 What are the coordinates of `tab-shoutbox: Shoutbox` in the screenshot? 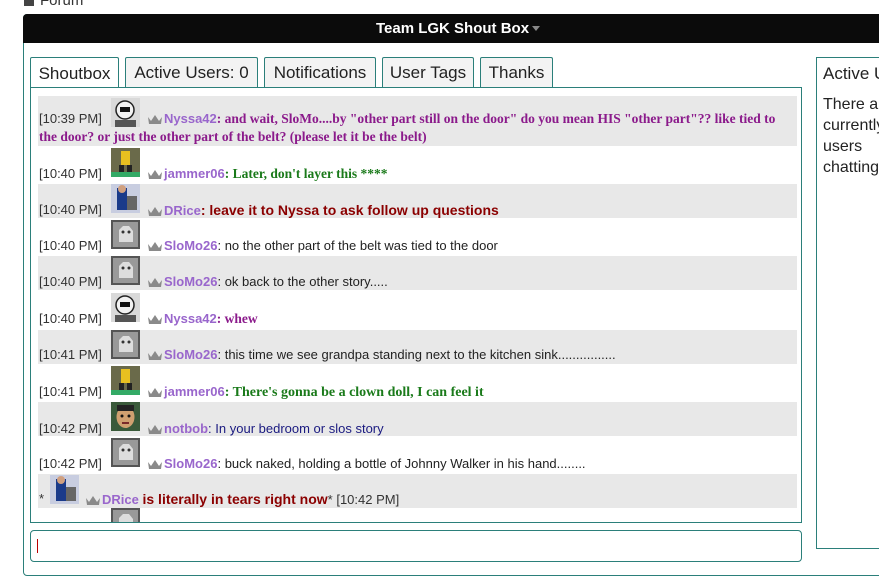 It's located at (74, 73).